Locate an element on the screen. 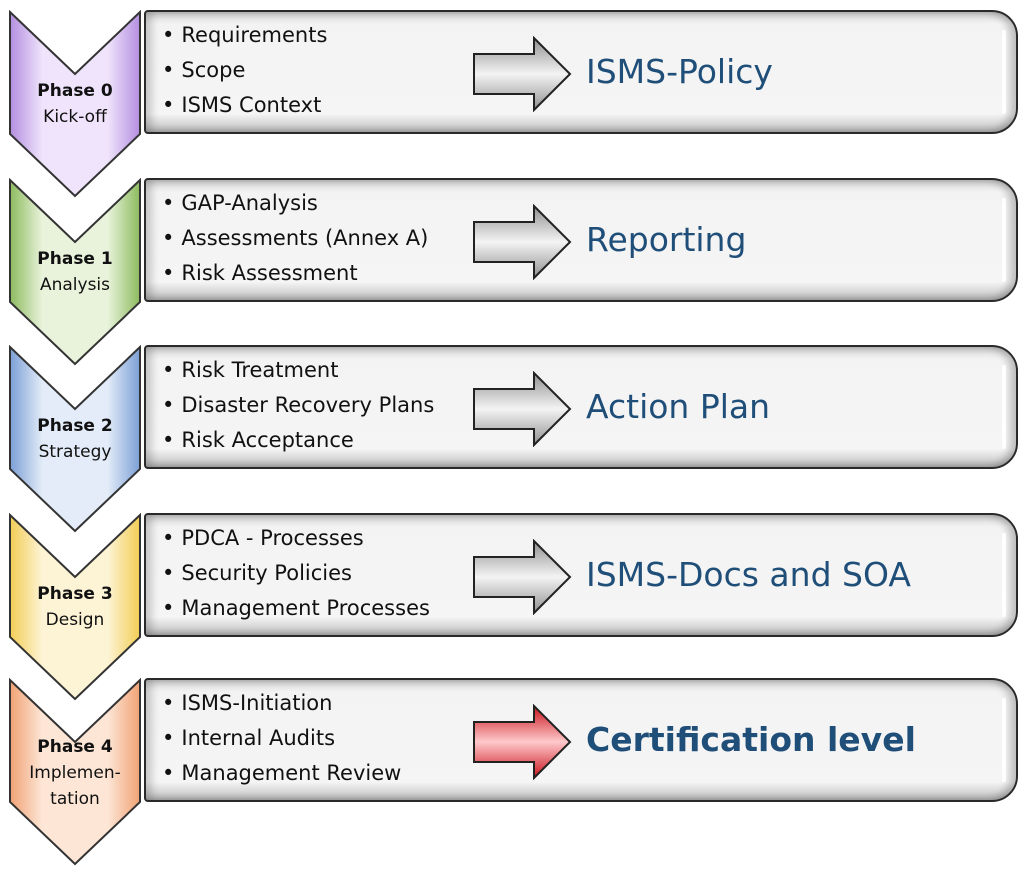  phase-outcome: Action Plan is located at coordinates (678, 406).